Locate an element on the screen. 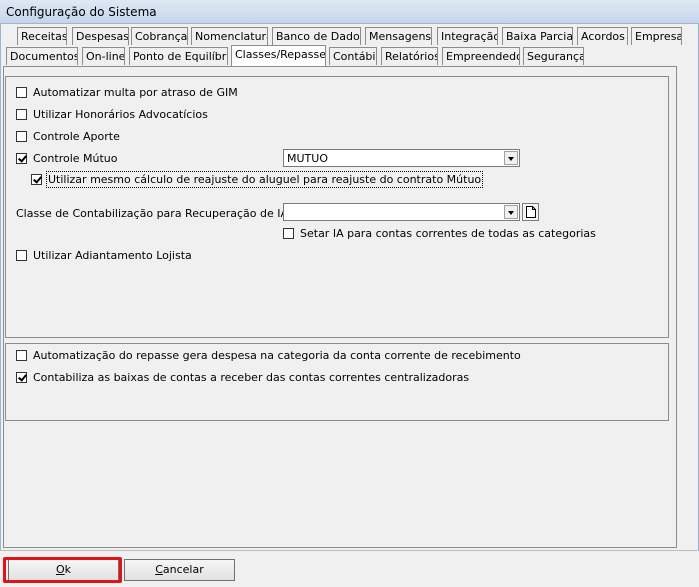 This screenshot has height=587, width=699. checkbox-label: Controle Mútuo is located at coordinates (75, 158).